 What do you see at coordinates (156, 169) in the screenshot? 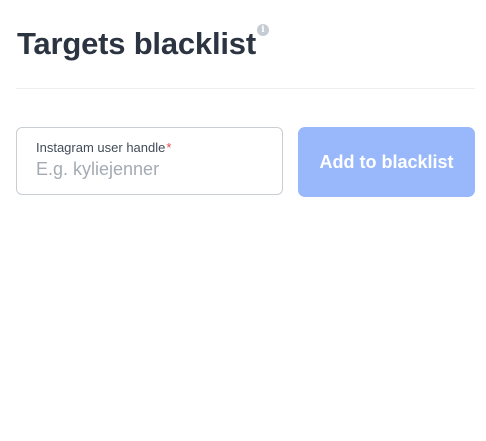
I see `instagram-handle-input` at bounding box center [156, 169].